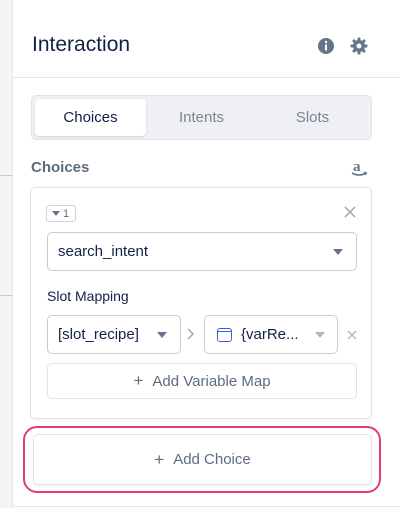  What do you see at coordinates (6, 254) in the screenshot?
I see `canvas-strip` at bounding box center [6, 254].